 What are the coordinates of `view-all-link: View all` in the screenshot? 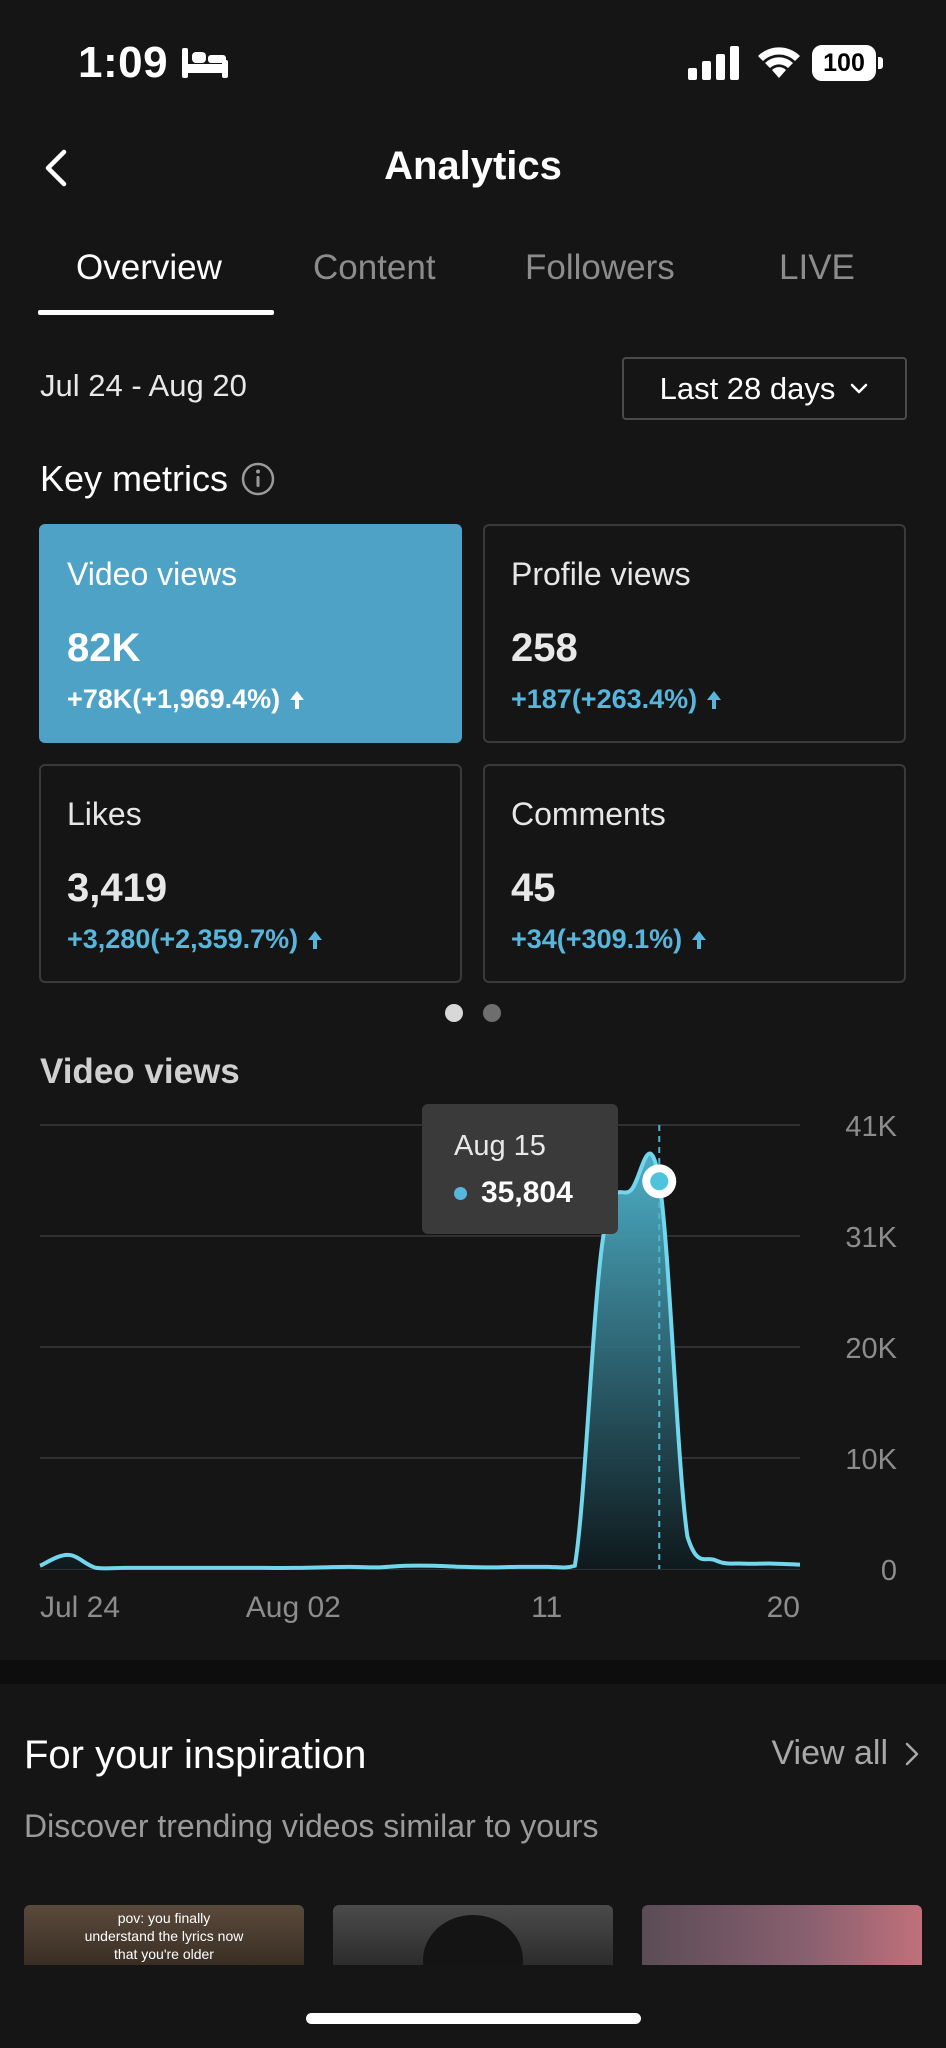 It's located at (845, 1753).